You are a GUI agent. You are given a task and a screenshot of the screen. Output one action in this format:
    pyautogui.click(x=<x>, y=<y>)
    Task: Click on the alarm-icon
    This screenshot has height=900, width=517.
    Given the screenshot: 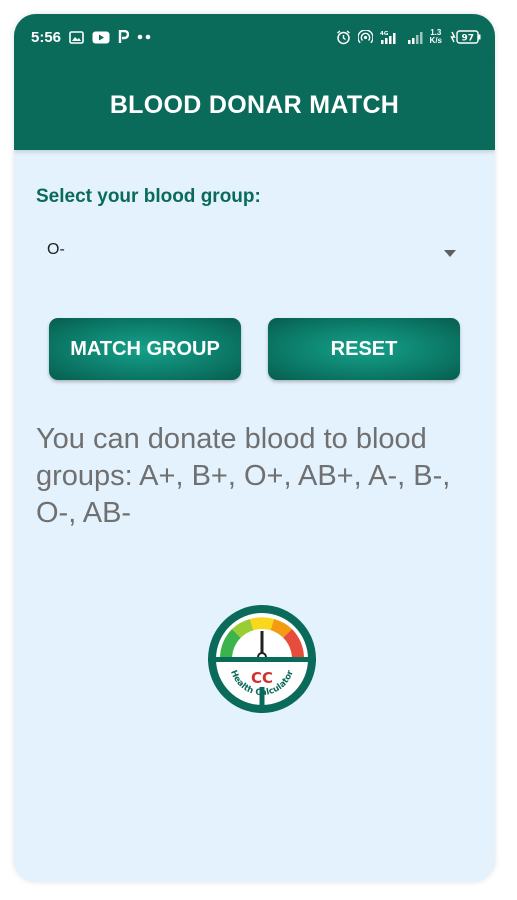 What is the action you would take?
    pyautogui.click(x=343, y=37)
    